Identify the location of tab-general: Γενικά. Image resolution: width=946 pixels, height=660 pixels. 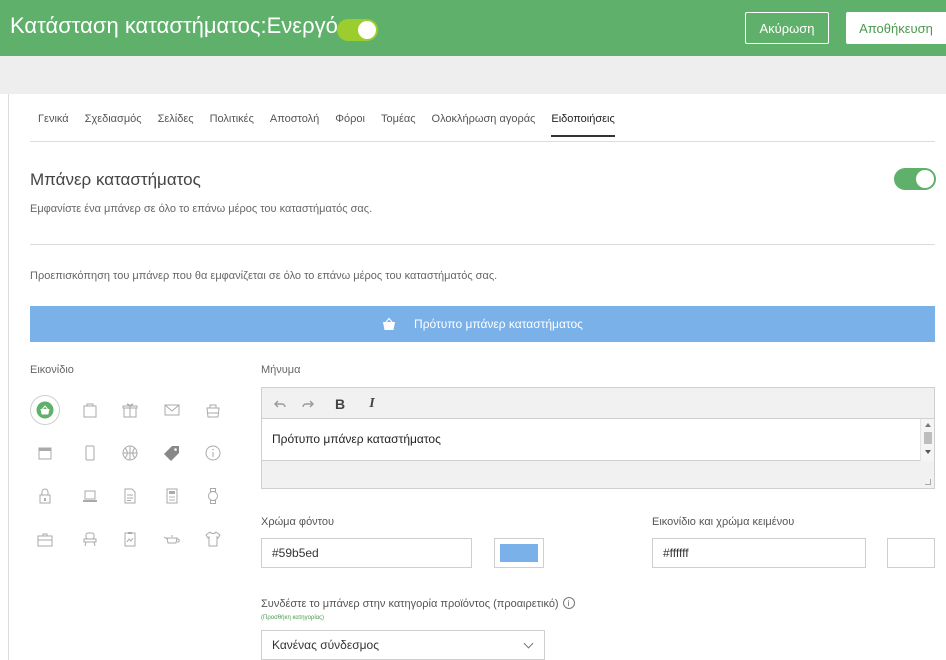
(53, 125).